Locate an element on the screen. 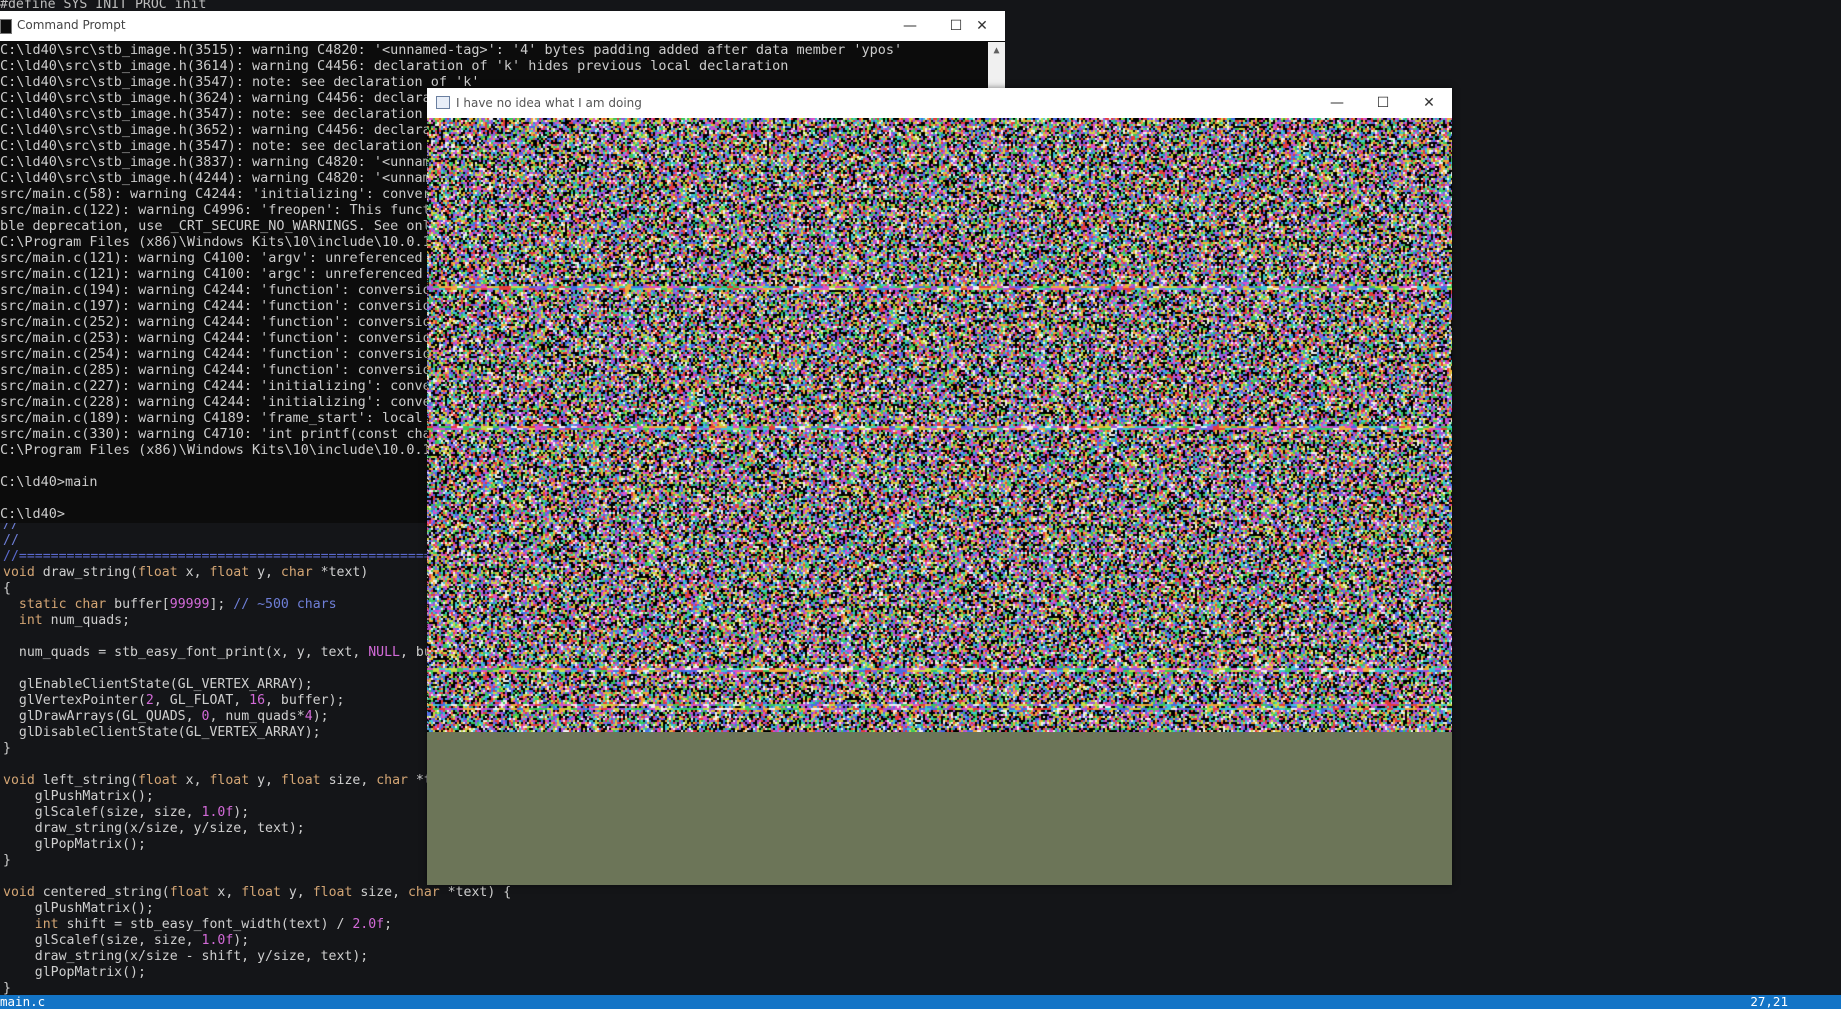  gl-close-button: ✕ is located at coordinates (1429, 103).